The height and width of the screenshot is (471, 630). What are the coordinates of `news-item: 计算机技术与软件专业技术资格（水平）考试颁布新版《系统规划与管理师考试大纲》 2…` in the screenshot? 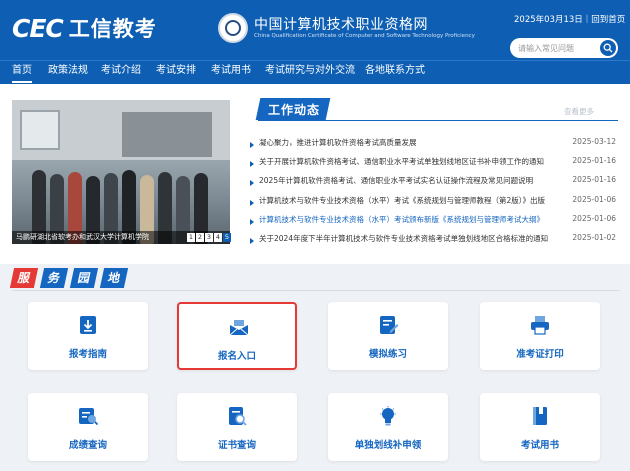 It's located at (434, 222).